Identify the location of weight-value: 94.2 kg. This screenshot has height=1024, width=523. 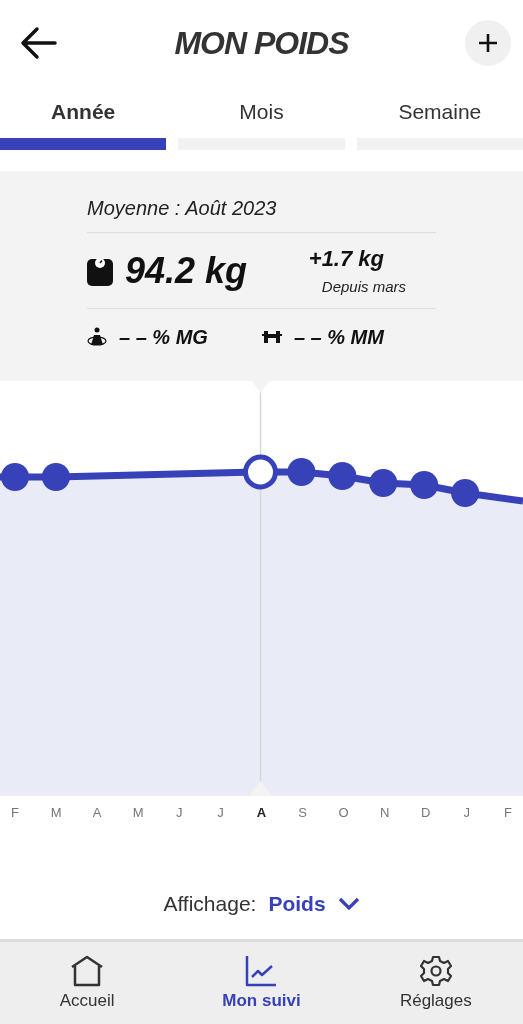
(186, 270).